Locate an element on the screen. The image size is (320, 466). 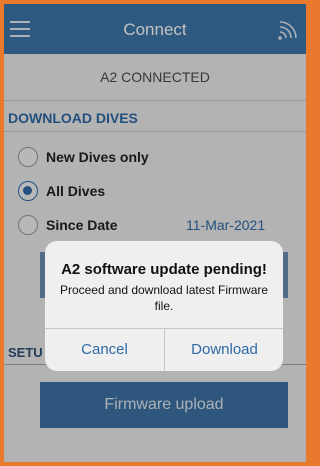
download-firmware-button: Download is located at coordinates (224, 350).